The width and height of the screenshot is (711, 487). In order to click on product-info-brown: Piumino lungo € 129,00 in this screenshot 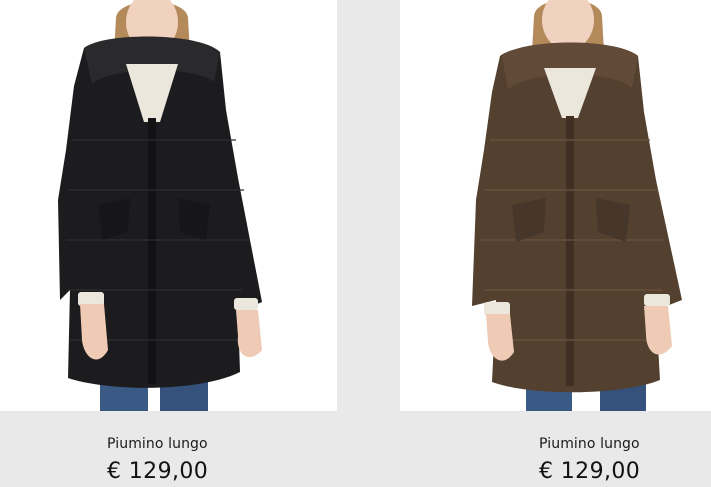, I will do `click(555, 449)`.